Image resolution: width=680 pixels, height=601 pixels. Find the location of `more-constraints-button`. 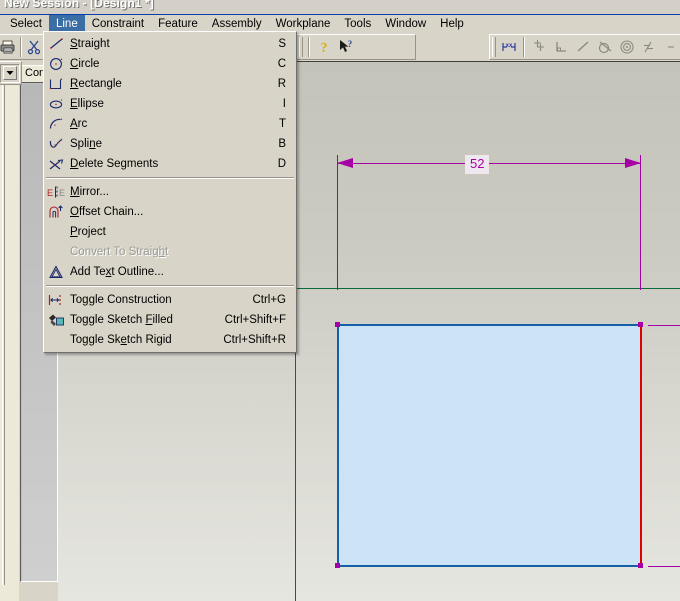

more-constraints-button is located at coordinates (670, 47).